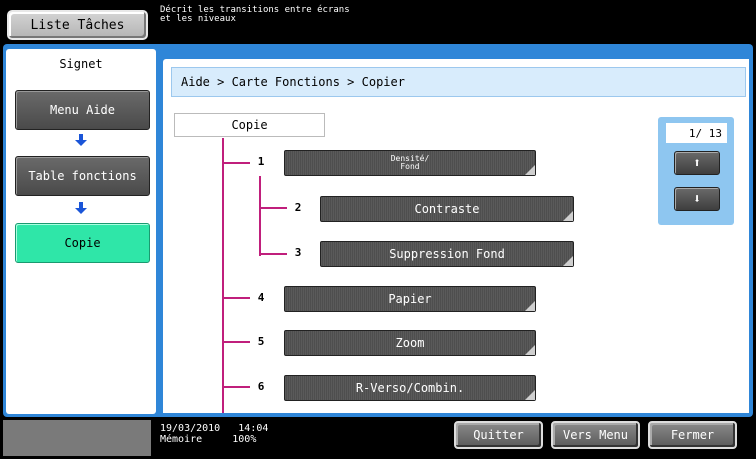  Describe the element at coordinates (253, 428) in the screenshot. I see `time: 14:04` at that location.